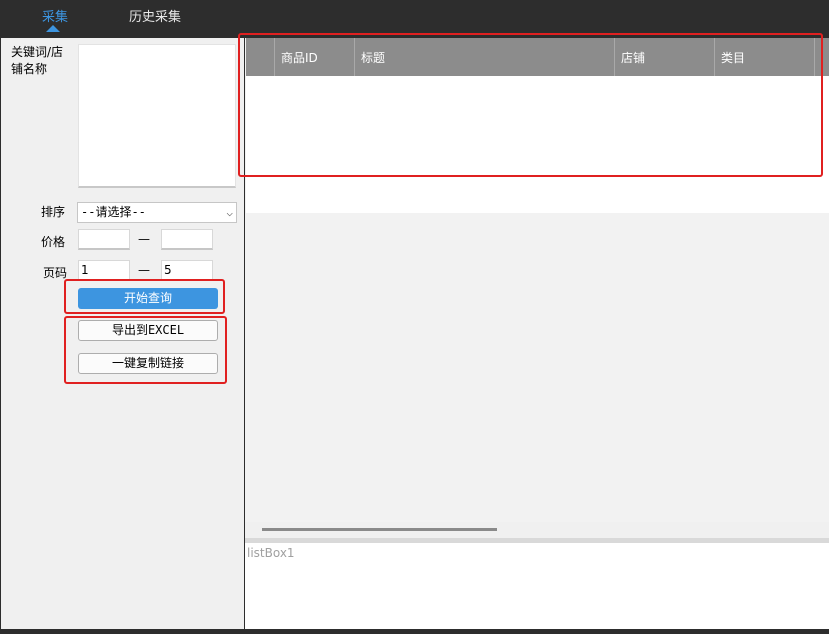 The width and height of the screenshot is (829, 634). Describe the element at coordinates (187, 239) in the screenshot. I see `price-max-input` at that location.